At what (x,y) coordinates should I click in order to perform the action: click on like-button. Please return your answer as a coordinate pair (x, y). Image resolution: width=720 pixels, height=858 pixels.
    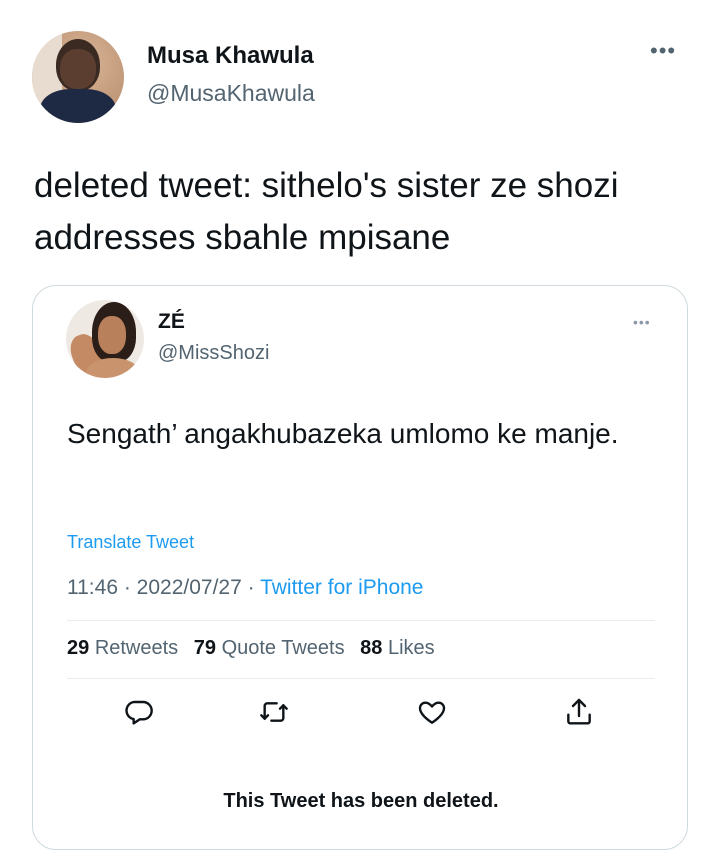
    Looking at the image, I should click on (432, 712).